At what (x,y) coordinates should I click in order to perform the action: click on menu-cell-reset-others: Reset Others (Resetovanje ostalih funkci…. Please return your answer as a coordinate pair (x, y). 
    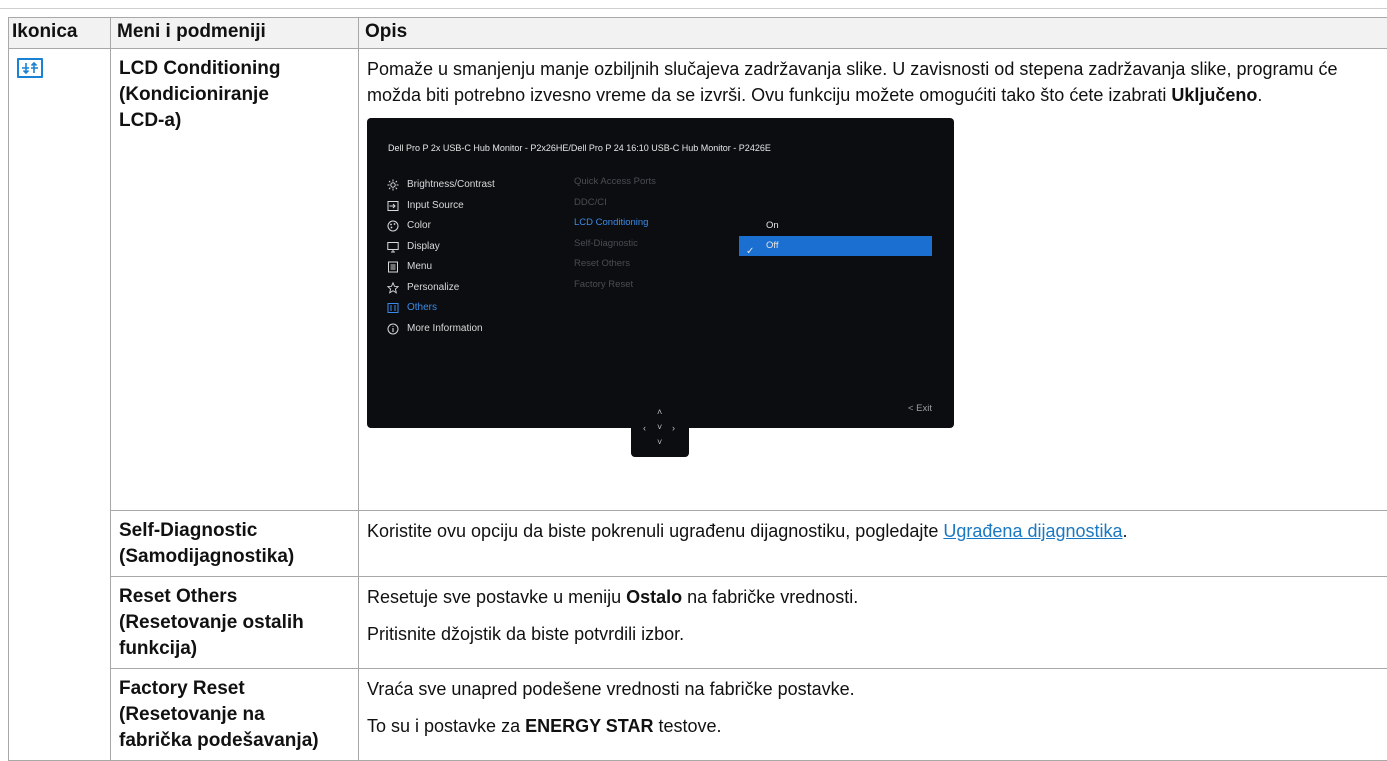
    Looking at the image, I should click on (235, 623).